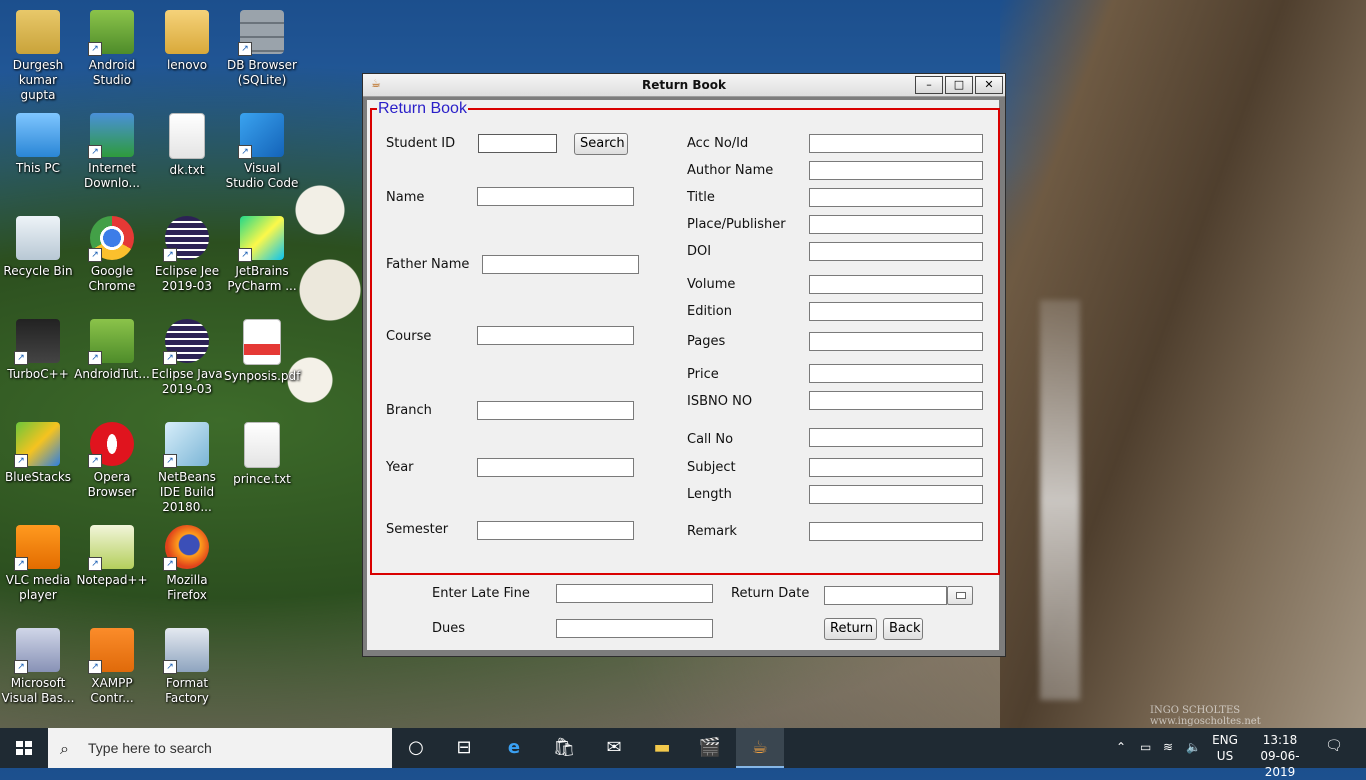 Image resolution: width=1366 pixels, height=780 pixels. I want to click on price-field, so click(896, 373).